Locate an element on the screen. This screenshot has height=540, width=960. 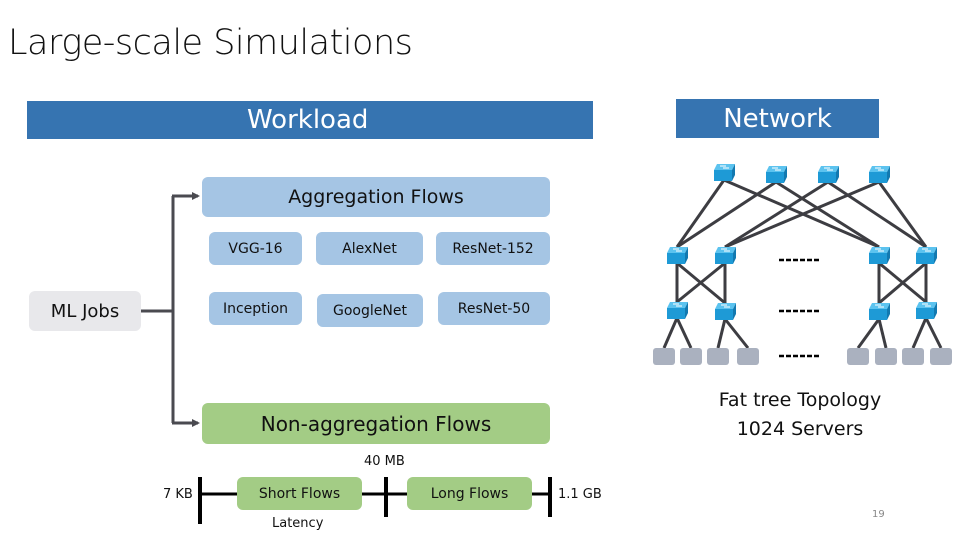
servers-label: 1024 Servers is located at coordinates (800, 429).